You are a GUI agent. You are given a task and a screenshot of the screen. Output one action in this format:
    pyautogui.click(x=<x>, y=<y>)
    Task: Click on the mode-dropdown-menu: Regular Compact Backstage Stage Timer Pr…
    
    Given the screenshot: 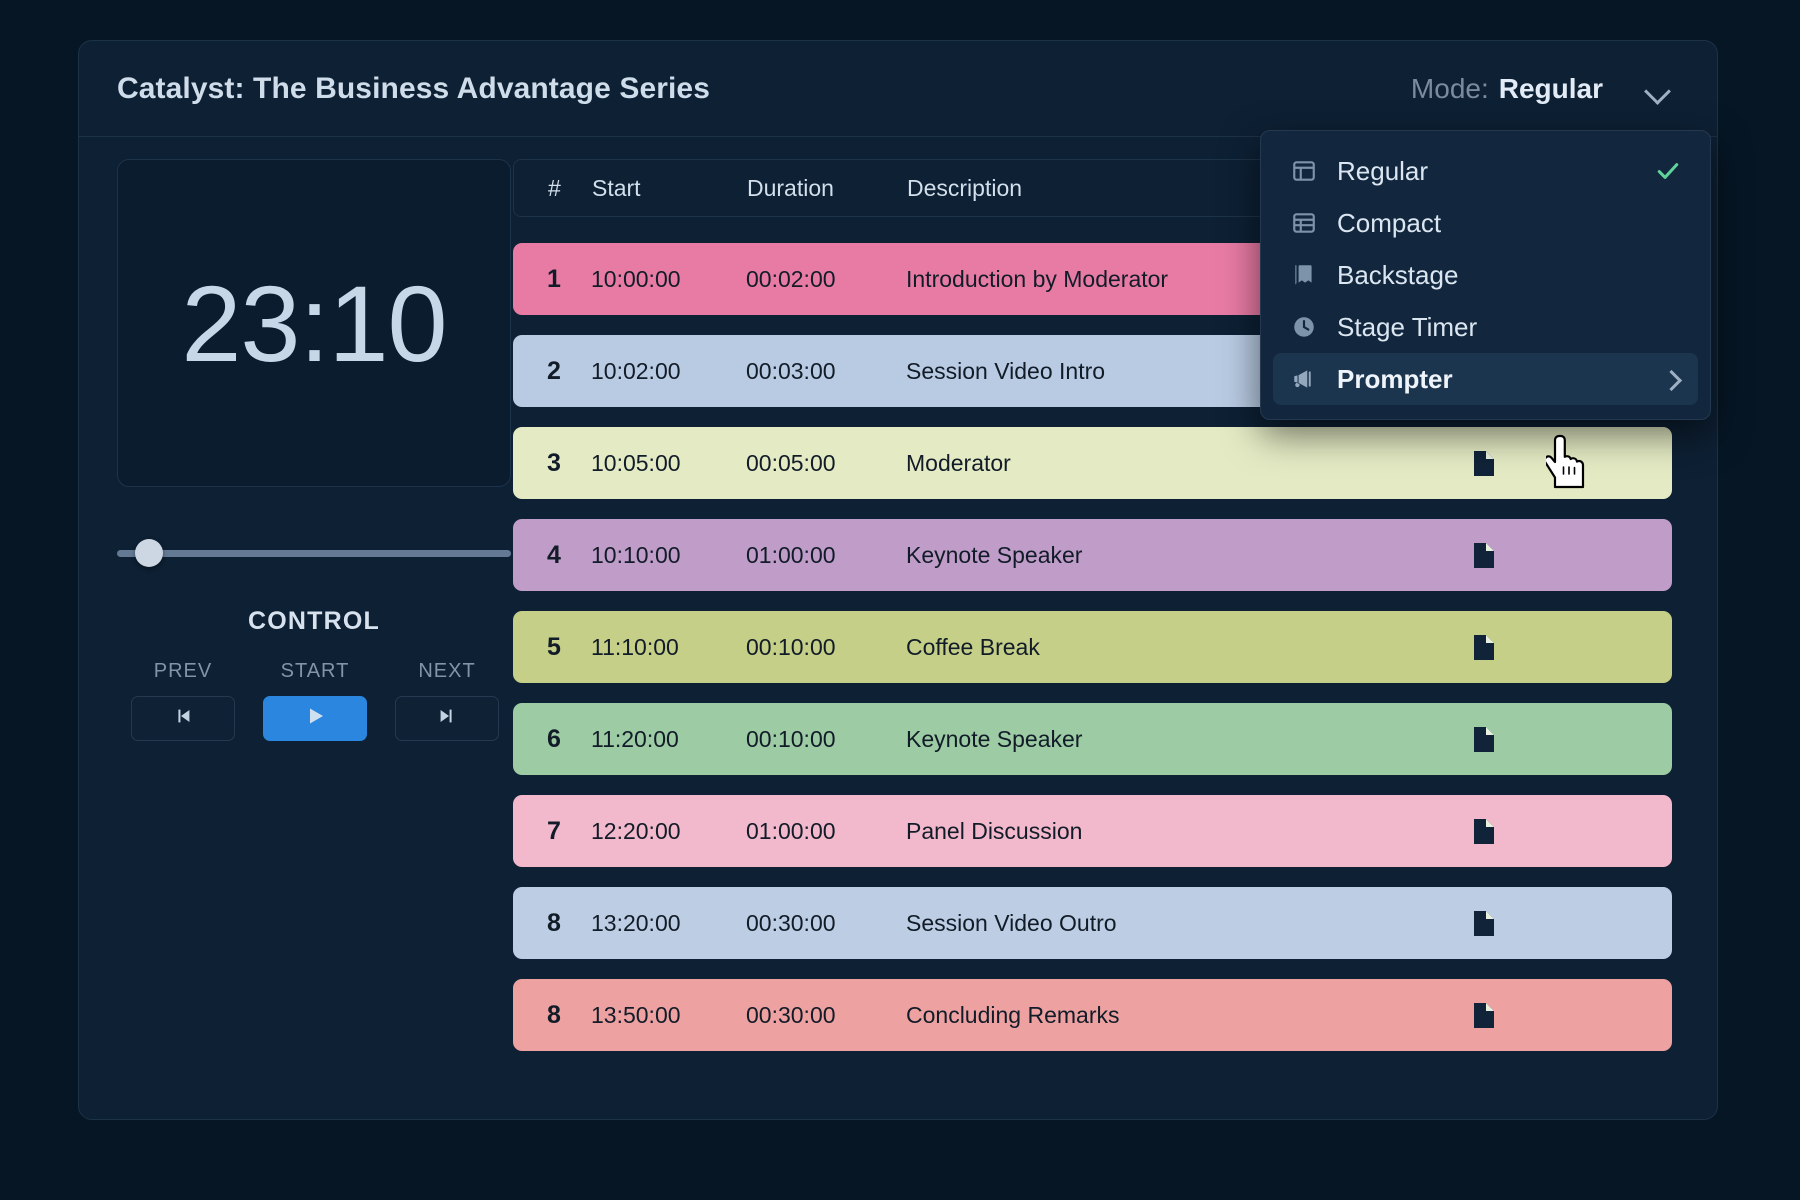 What is the action you would take?
    pyautogui.click(x=1485, y=275)
    